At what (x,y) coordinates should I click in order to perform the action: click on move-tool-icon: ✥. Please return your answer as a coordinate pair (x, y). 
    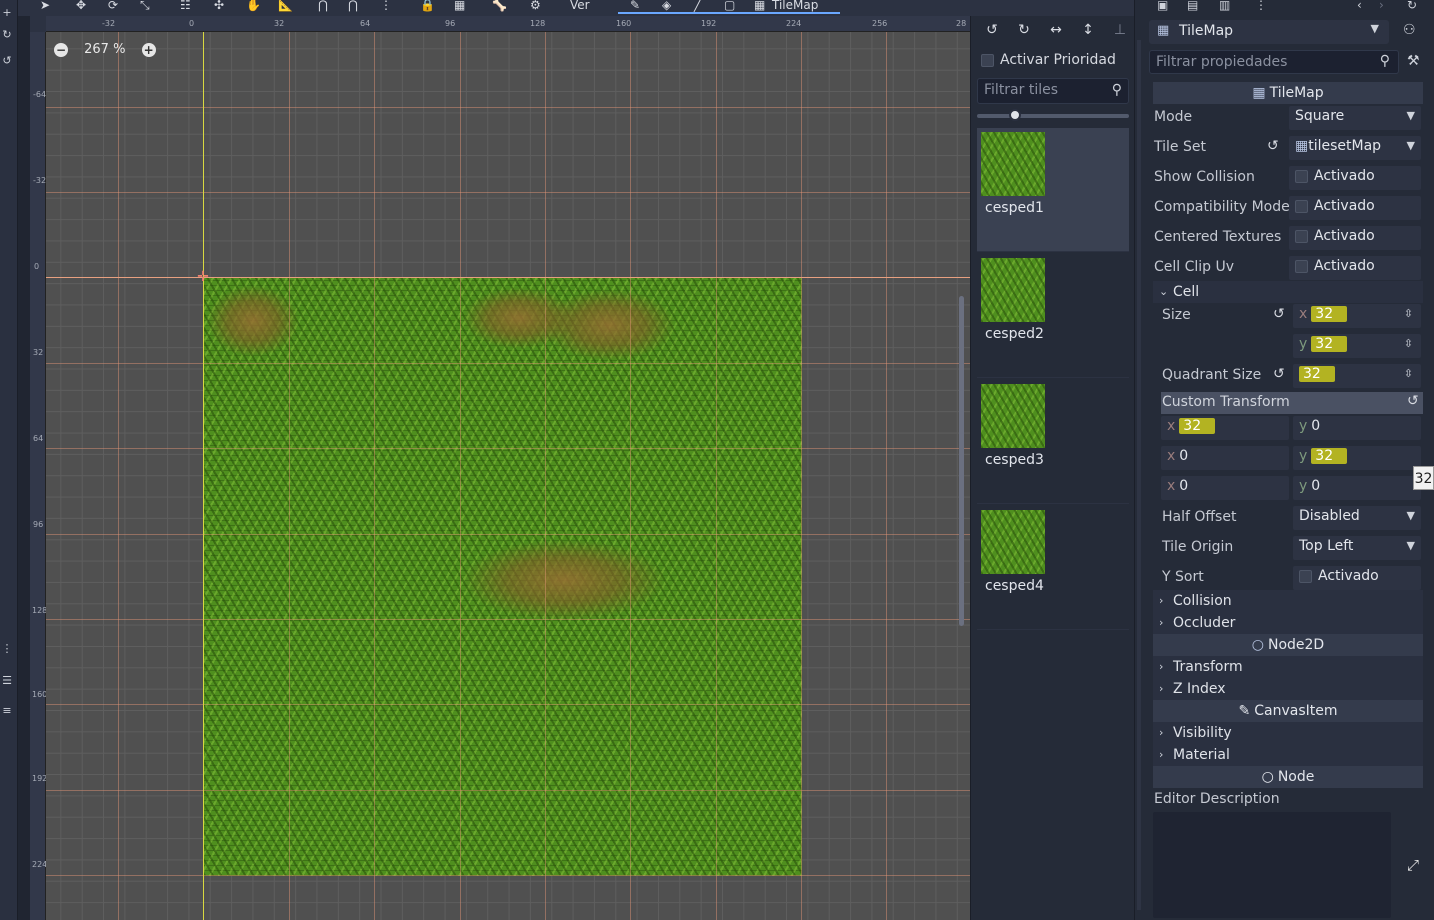
    Looking at the image, I should click on (81, 7).